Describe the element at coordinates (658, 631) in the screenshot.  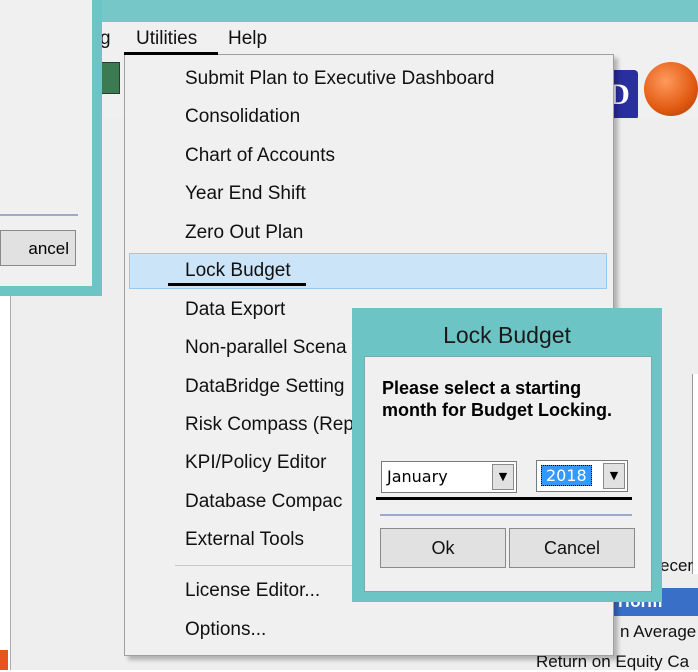
I see `right-panel-text: n Average` at that location.